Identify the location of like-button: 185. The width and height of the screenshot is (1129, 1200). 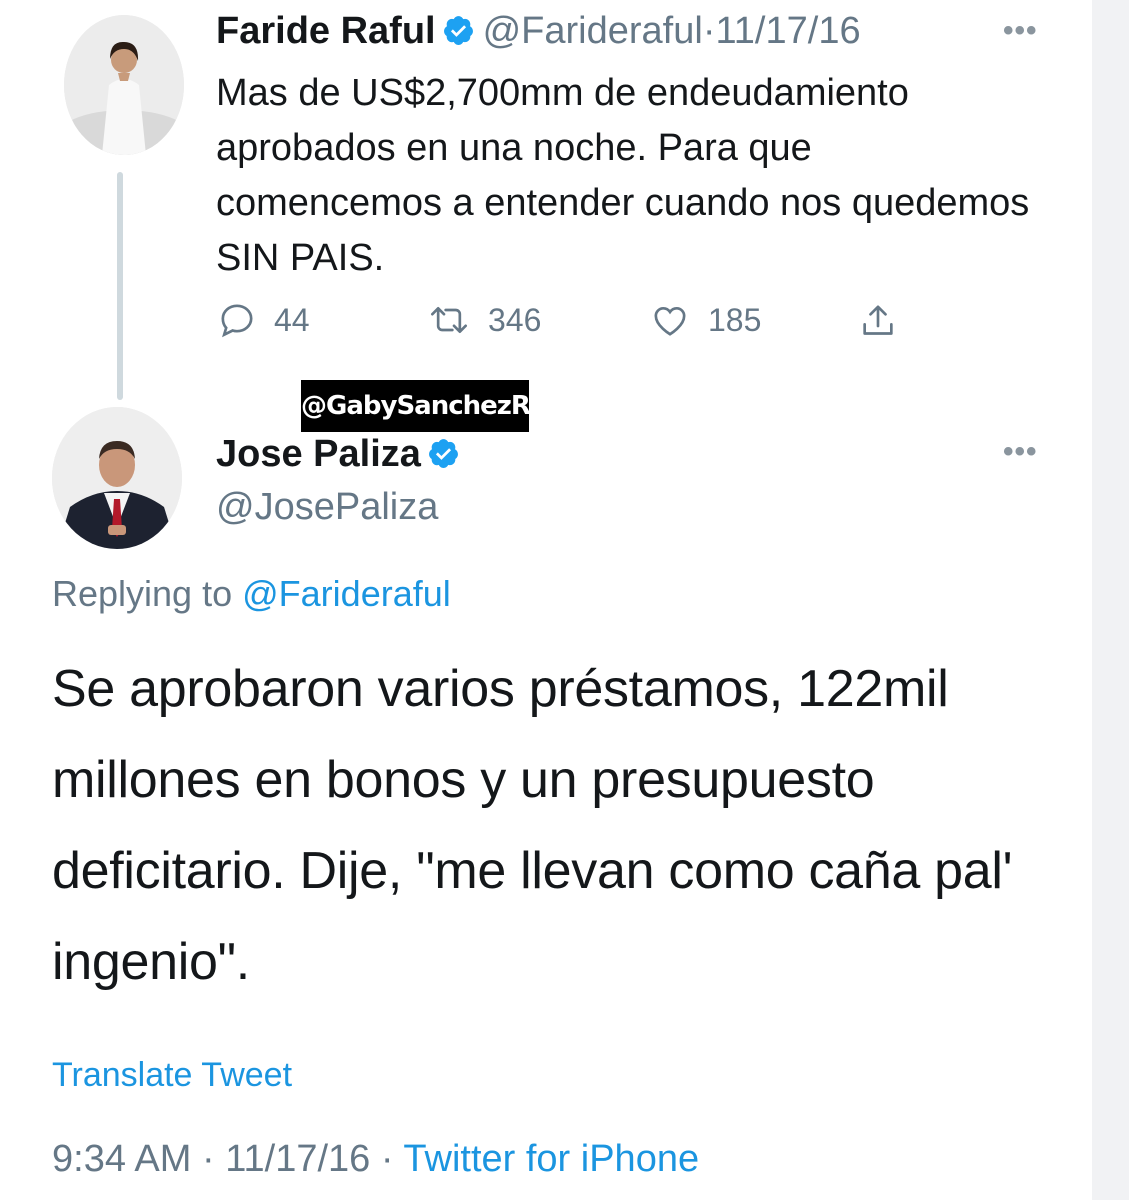
(704, 320).